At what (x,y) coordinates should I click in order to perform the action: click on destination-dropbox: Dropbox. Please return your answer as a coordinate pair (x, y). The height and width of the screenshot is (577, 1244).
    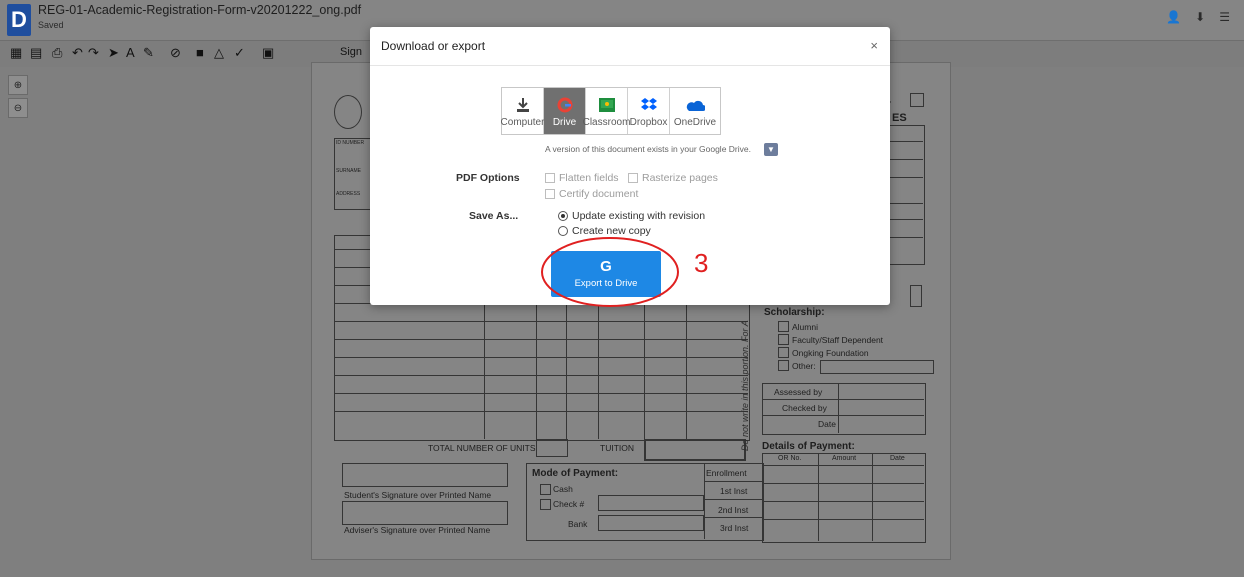
    Looking at the image, I should click on (649, 111).